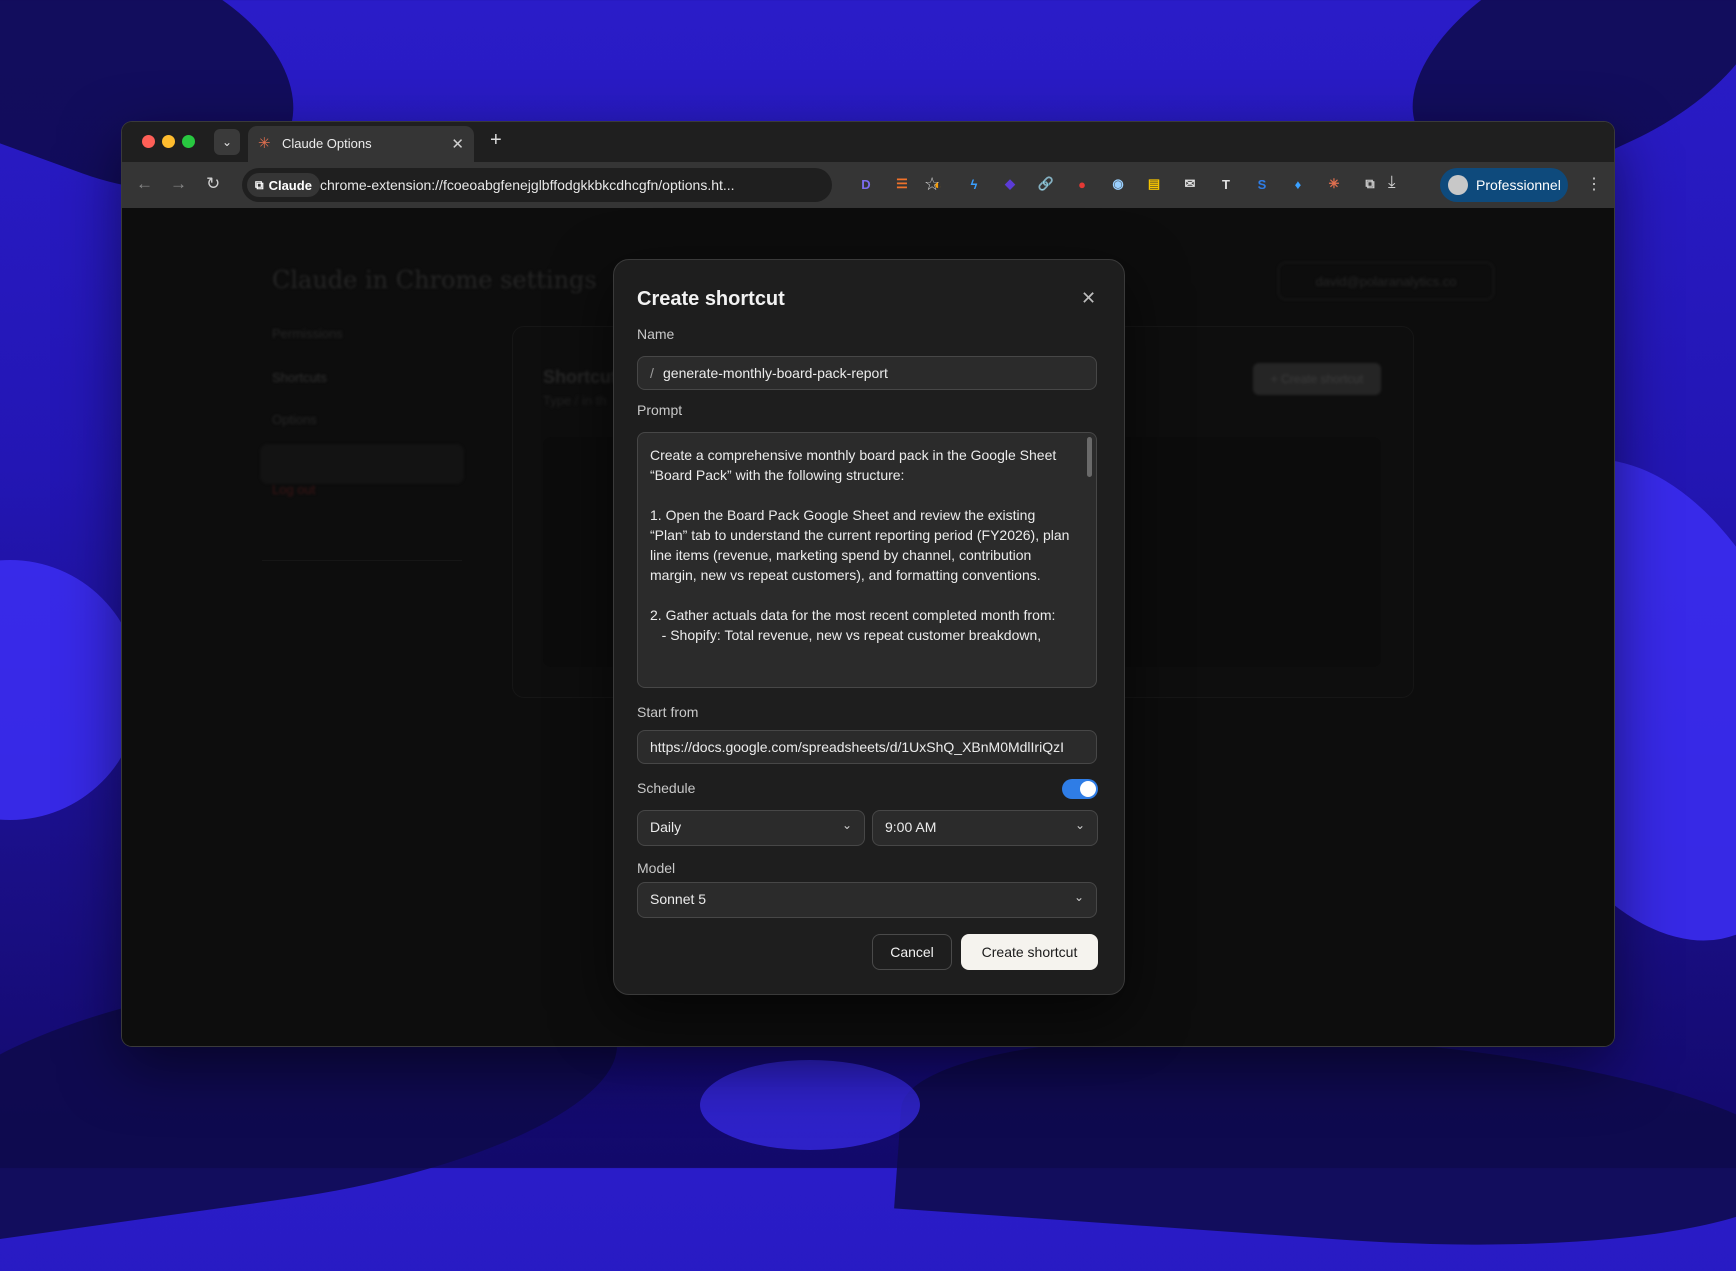 Image resolution: width=1736 pixels, height=1271 pixels. I want to click on prompt-scrollbar, so click(1089, 457).